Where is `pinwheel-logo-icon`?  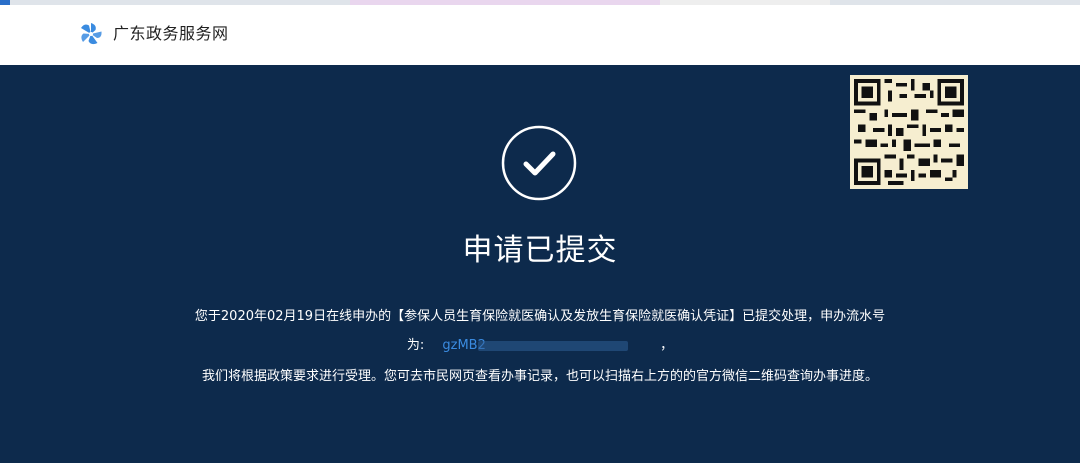
pinwheel-logo-icon is located at coordinates (91, 34).